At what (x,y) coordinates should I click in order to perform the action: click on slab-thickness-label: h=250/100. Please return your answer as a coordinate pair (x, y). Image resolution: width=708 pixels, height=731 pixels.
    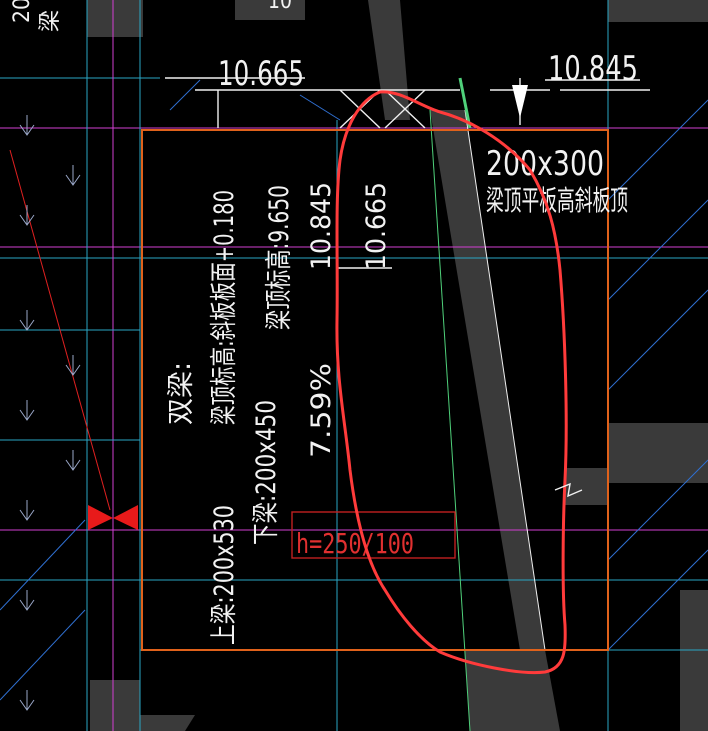
    Looking at the image, I should click on (355, 543).